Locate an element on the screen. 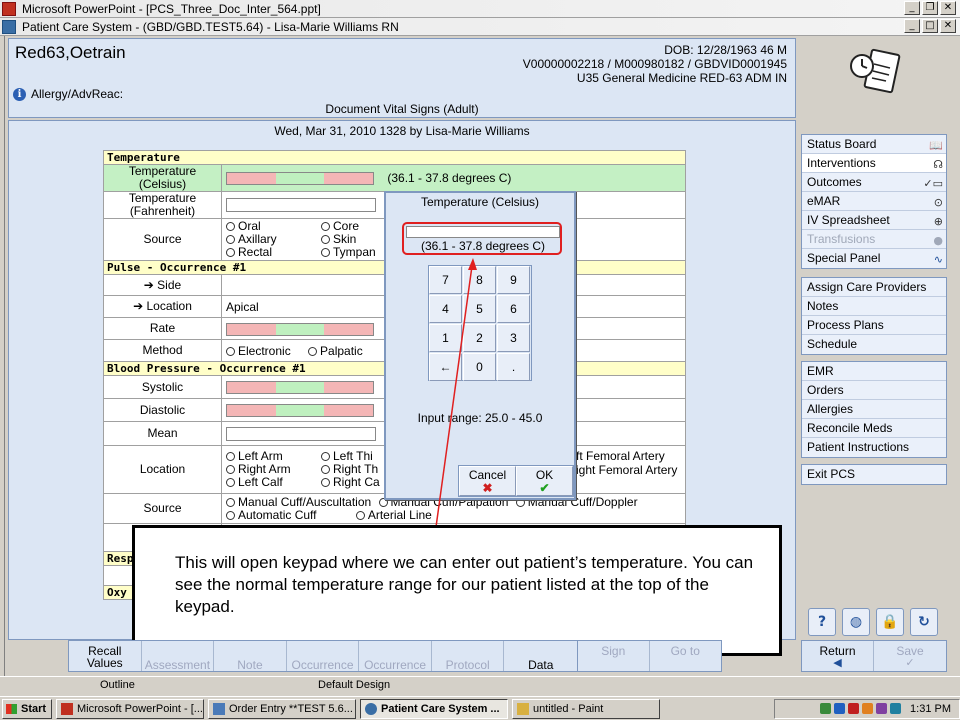  nav-interventions: Interventions ☊ is located at coordinates (874, 163).